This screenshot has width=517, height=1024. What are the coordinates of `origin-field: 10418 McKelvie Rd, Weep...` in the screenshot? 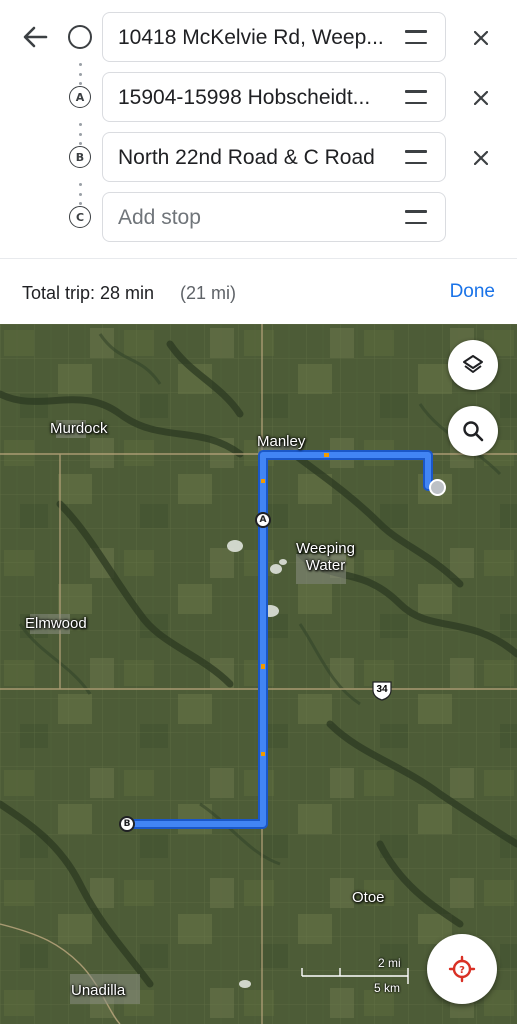 It's located at (274, 37).